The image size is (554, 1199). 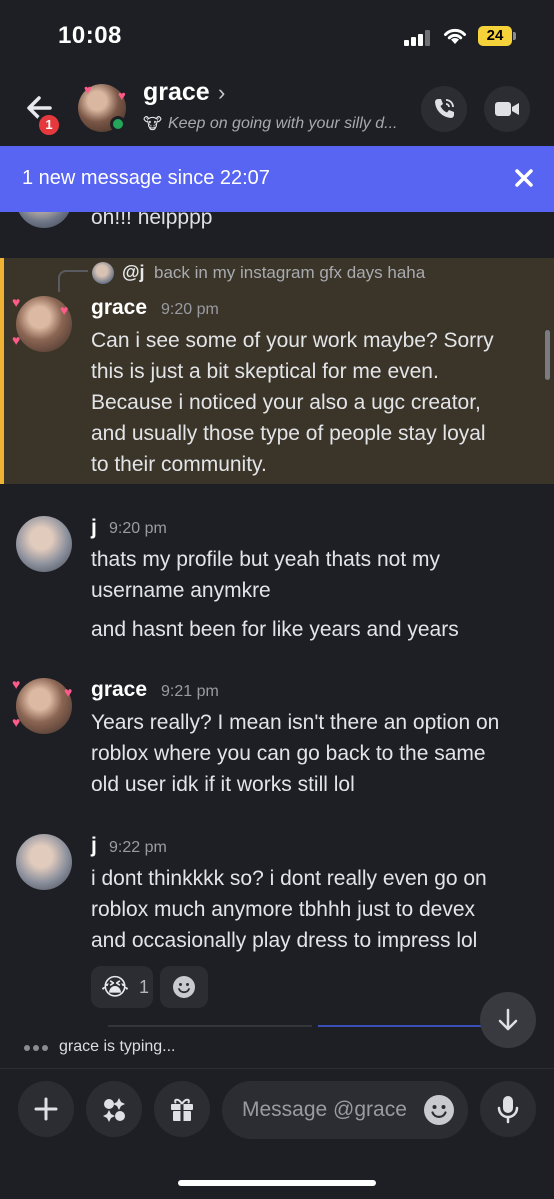 I want to click on battery-level: 24, so click(x=495, y=36).